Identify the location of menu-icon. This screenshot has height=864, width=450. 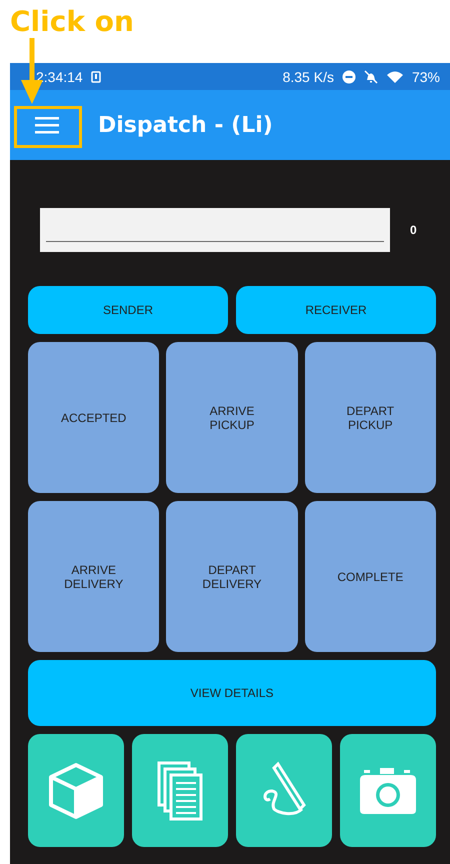
(47, 125).